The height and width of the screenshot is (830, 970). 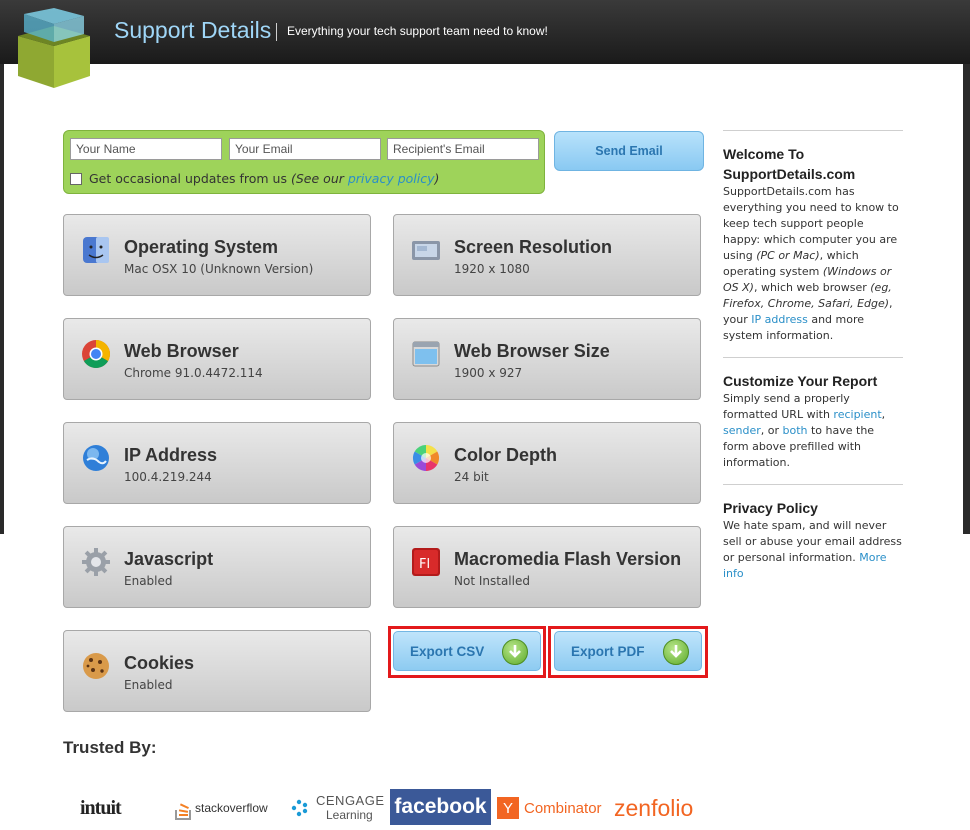 I want to click on card-web-browser-size: Web Browser Size 1900 x 927, so click(x=547, y=359).